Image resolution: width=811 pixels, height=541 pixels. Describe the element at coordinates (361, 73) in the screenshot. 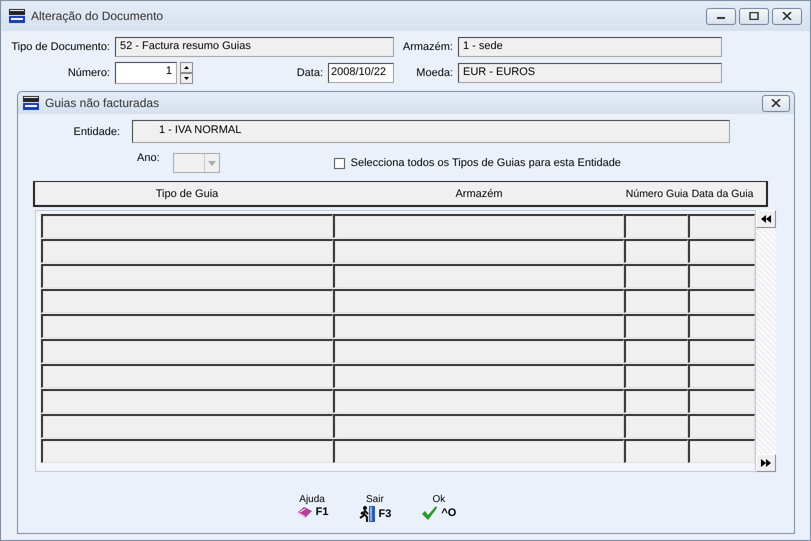

I see `date-input: 2008/10/22` at that location.